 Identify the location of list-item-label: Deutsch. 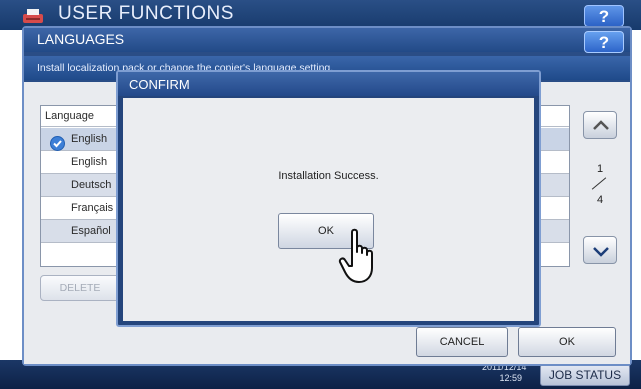
(91, 185).